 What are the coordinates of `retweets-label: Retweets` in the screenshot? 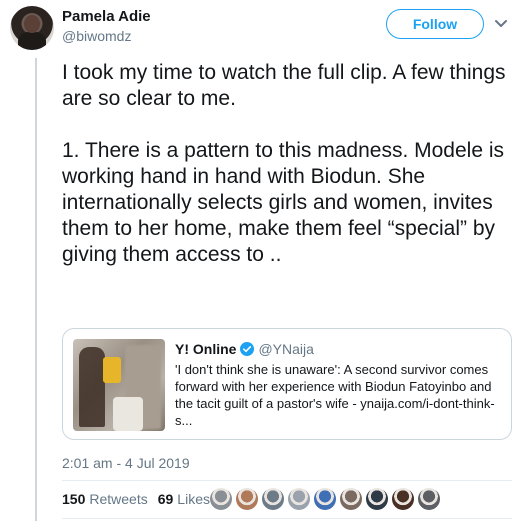 It's located at (118, 499).